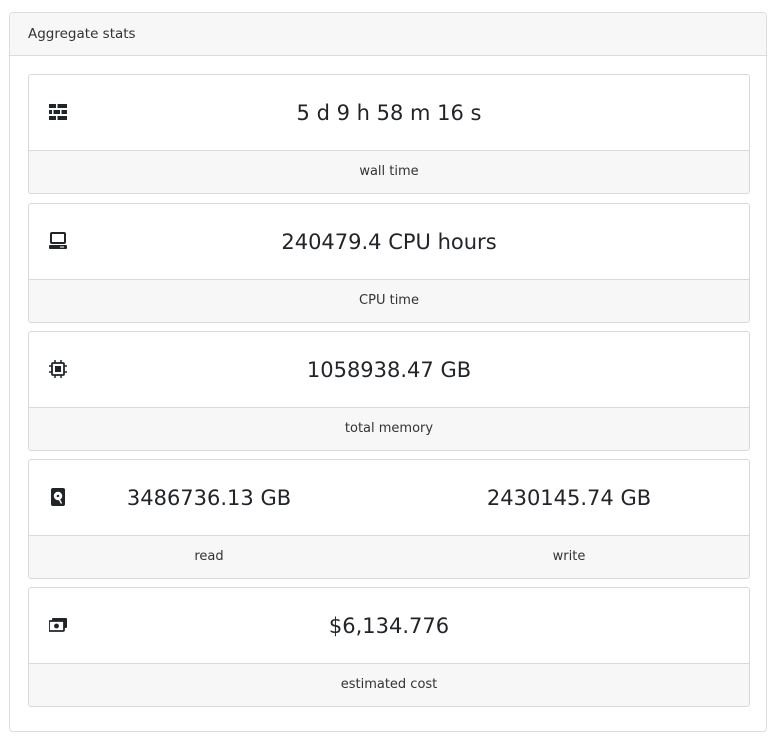 Image resolution: width=779 pixels, height=738 pixels. I want to click on panel-title: Aggregate stats, so click(388, 34).